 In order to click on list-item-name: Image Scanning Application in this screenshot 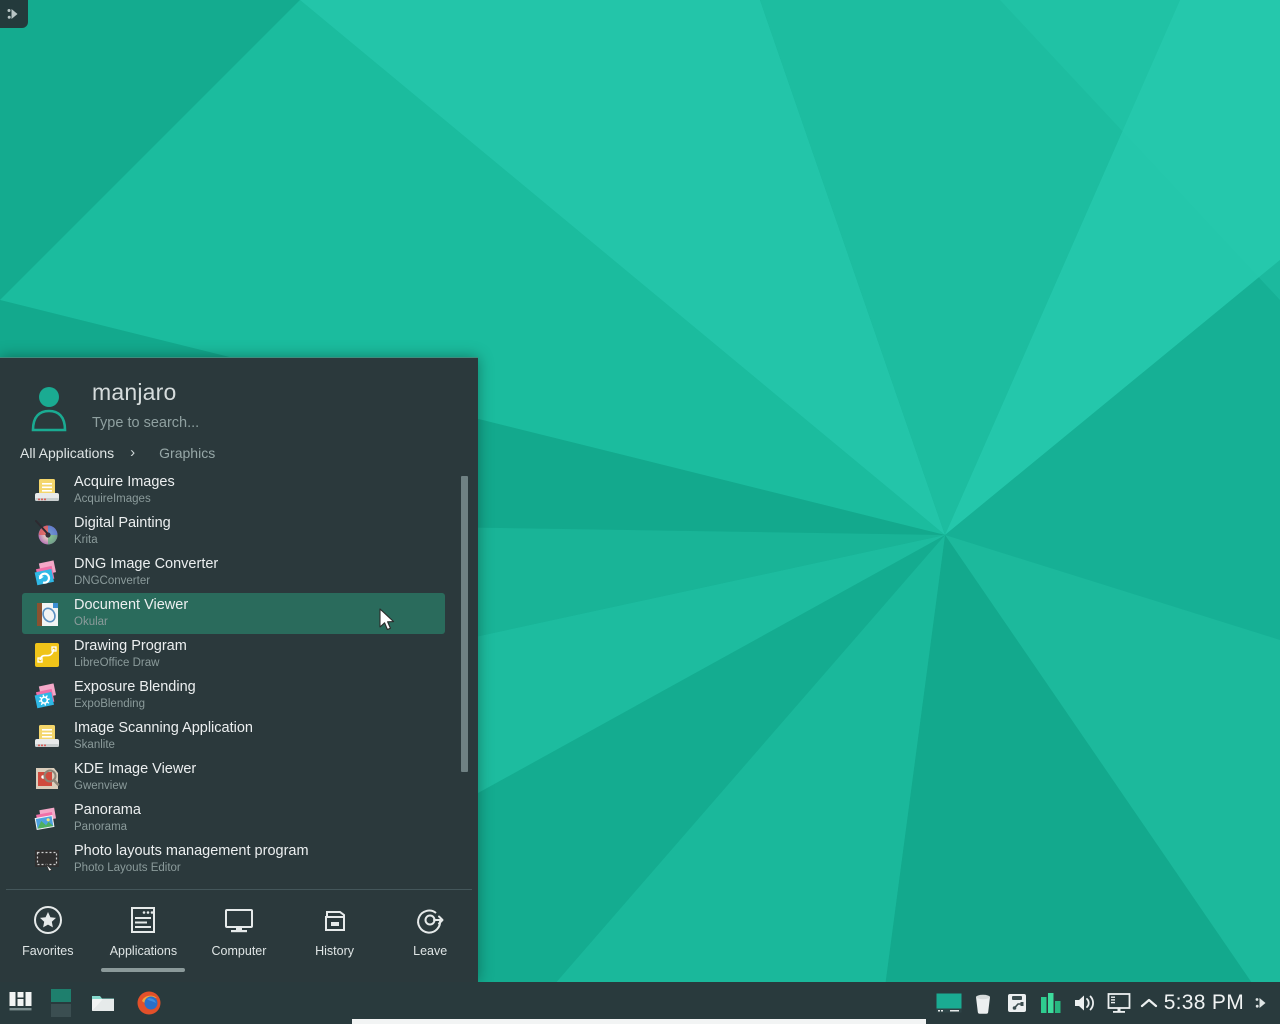, I will do `click(163, 728)`.